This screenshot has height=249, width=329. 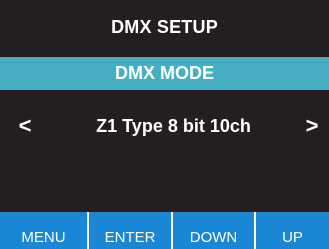 I want to click on down-button: DOWN, so click(x=213, y=230).